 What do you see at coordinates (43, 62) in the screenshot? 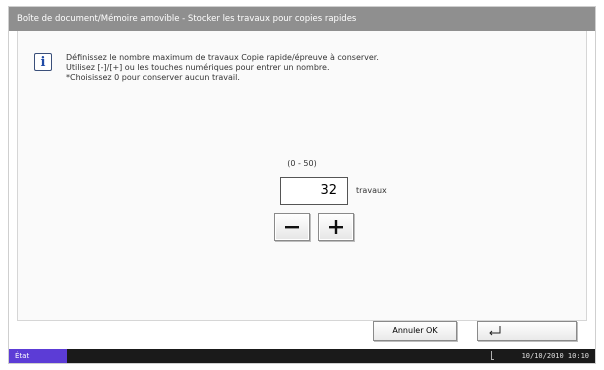
I see `info-icon: i` at bounding box center [43, 62].